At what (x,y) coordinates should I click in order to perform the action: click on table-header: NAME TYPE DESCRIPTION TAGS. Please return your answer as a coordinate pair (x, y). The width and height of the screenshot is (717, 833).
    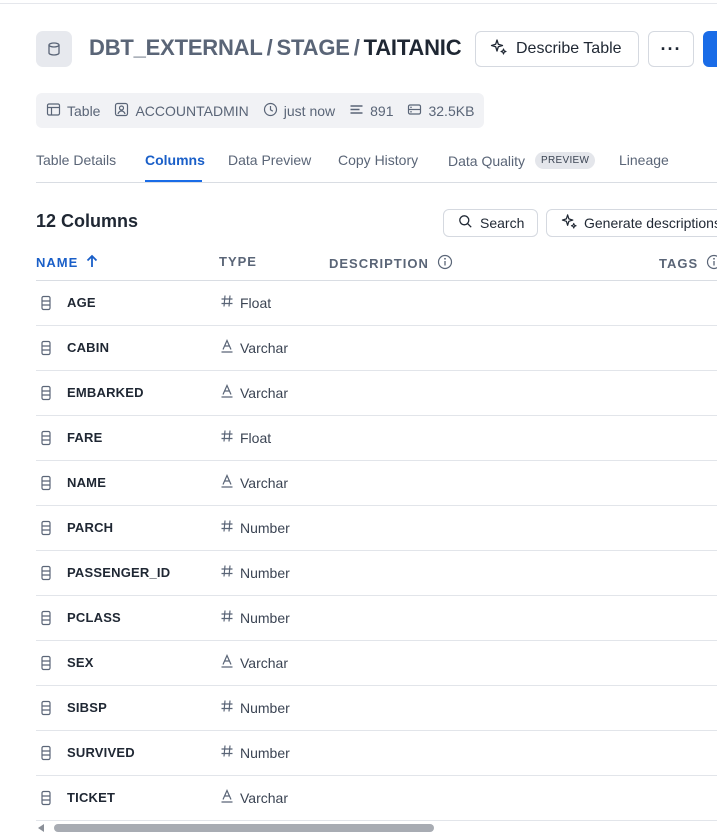
    Looking at the image, I should click on (376, 263).